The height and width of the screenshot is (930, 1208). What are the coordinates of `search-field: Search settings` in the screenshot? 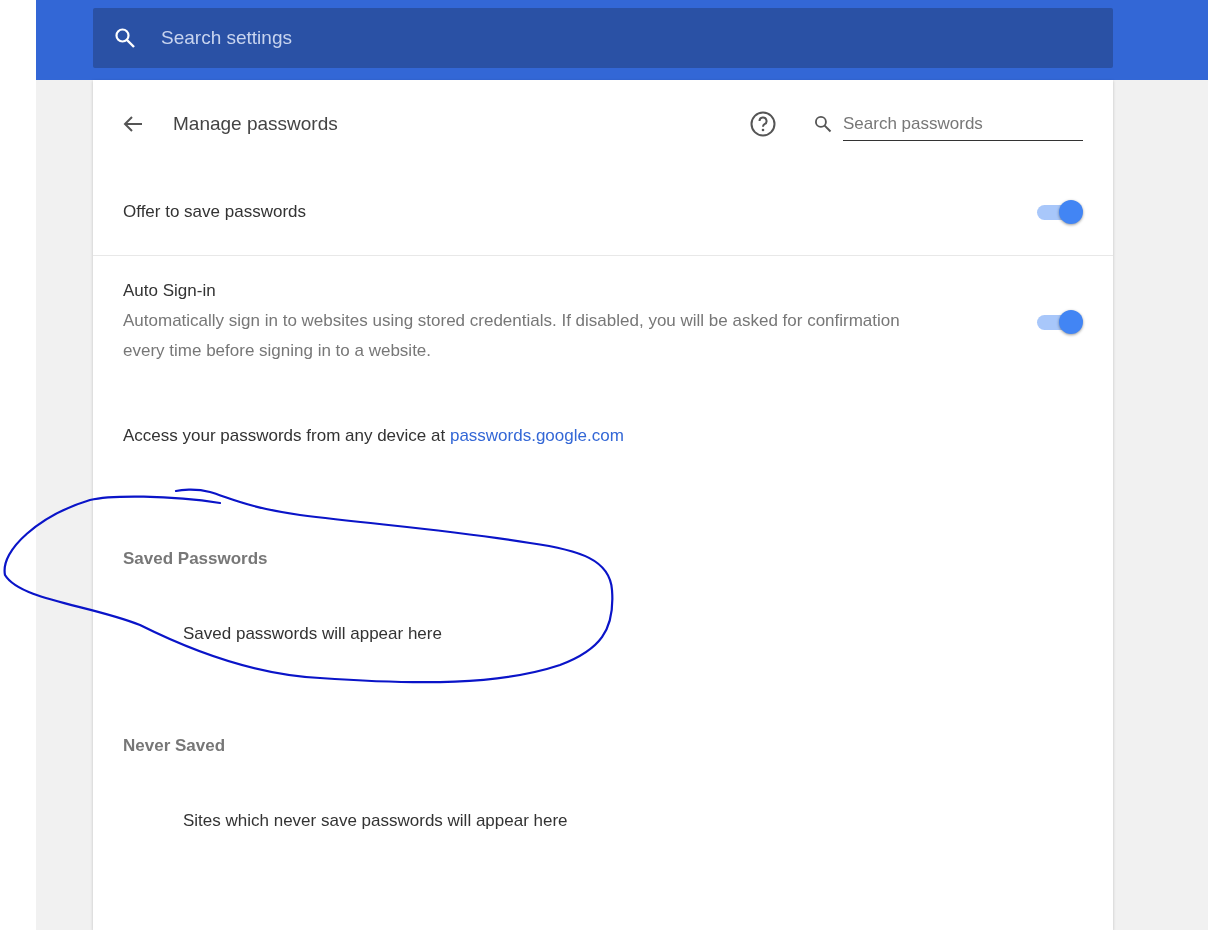 It's located at (603, 38).